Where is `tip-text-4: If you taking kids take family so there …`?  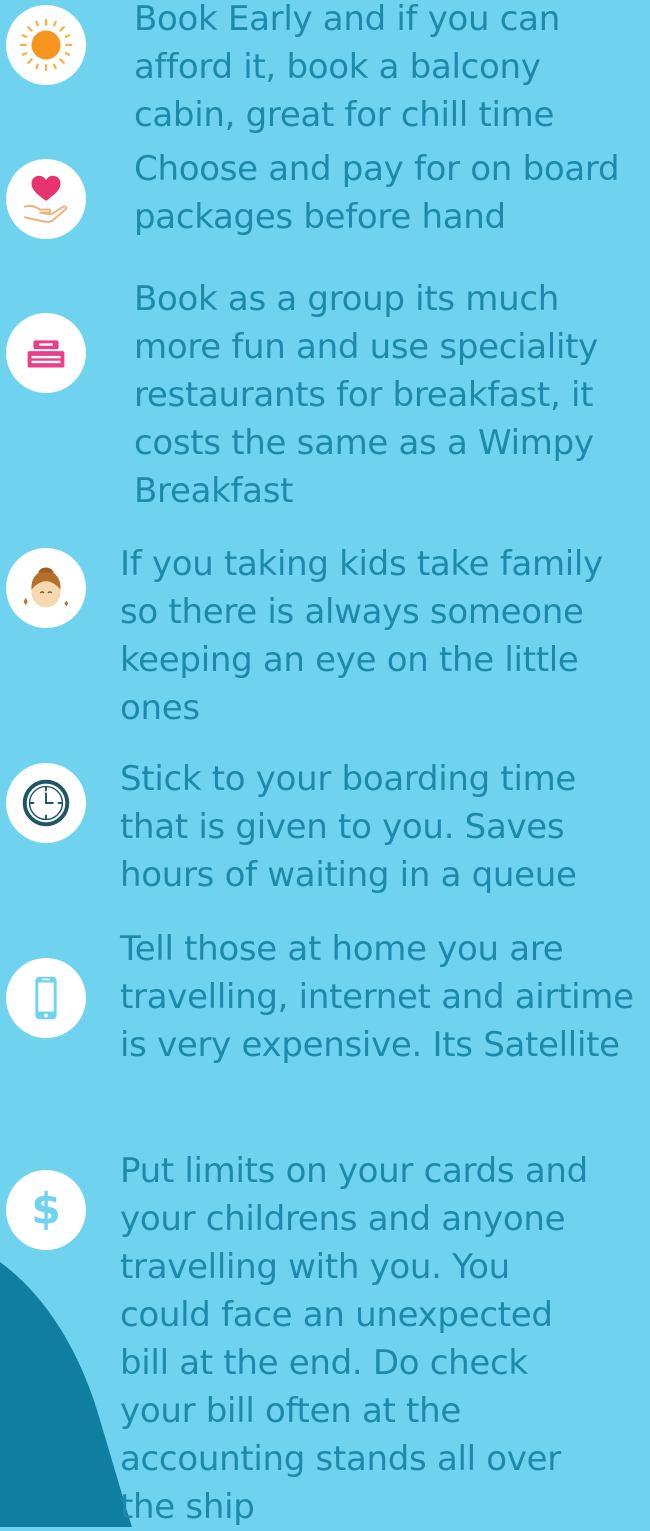 tip-text-4: If you taking kids take family so there … is located at coordinates (361, 636).